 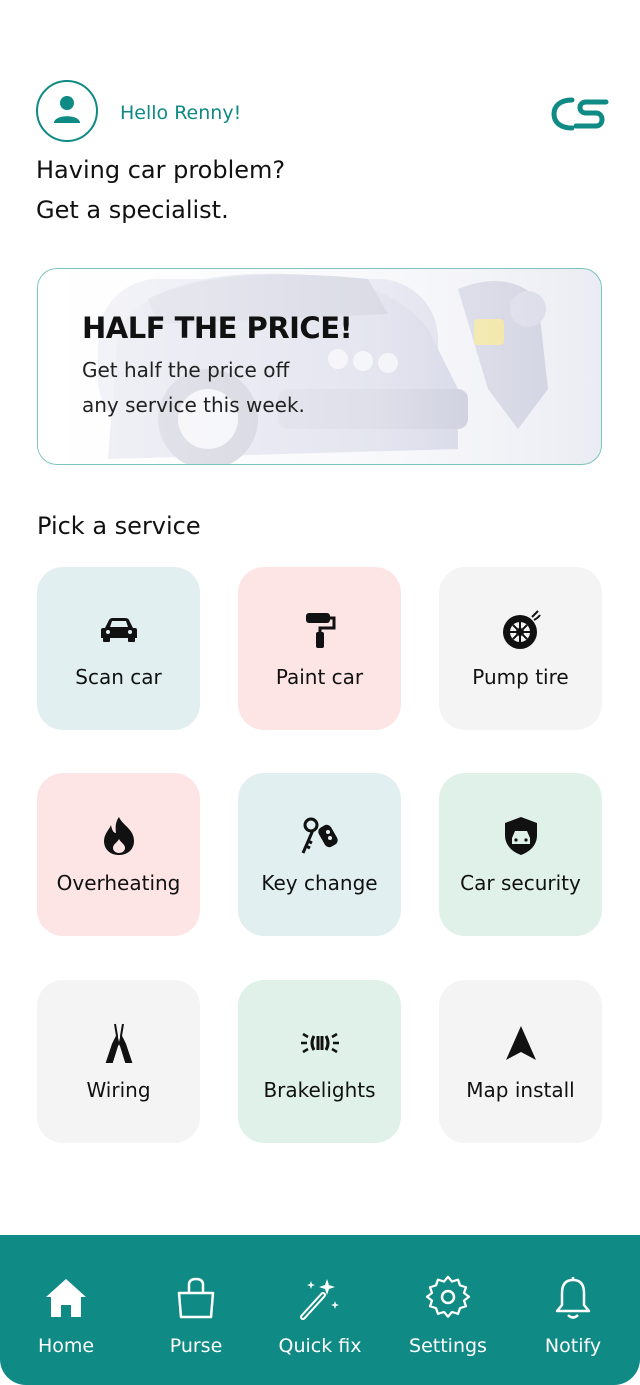 What do you see at coordinates (520, 676) in the screenshot?
I see `service-label: Pump tire` at bounding box center [520, 676].